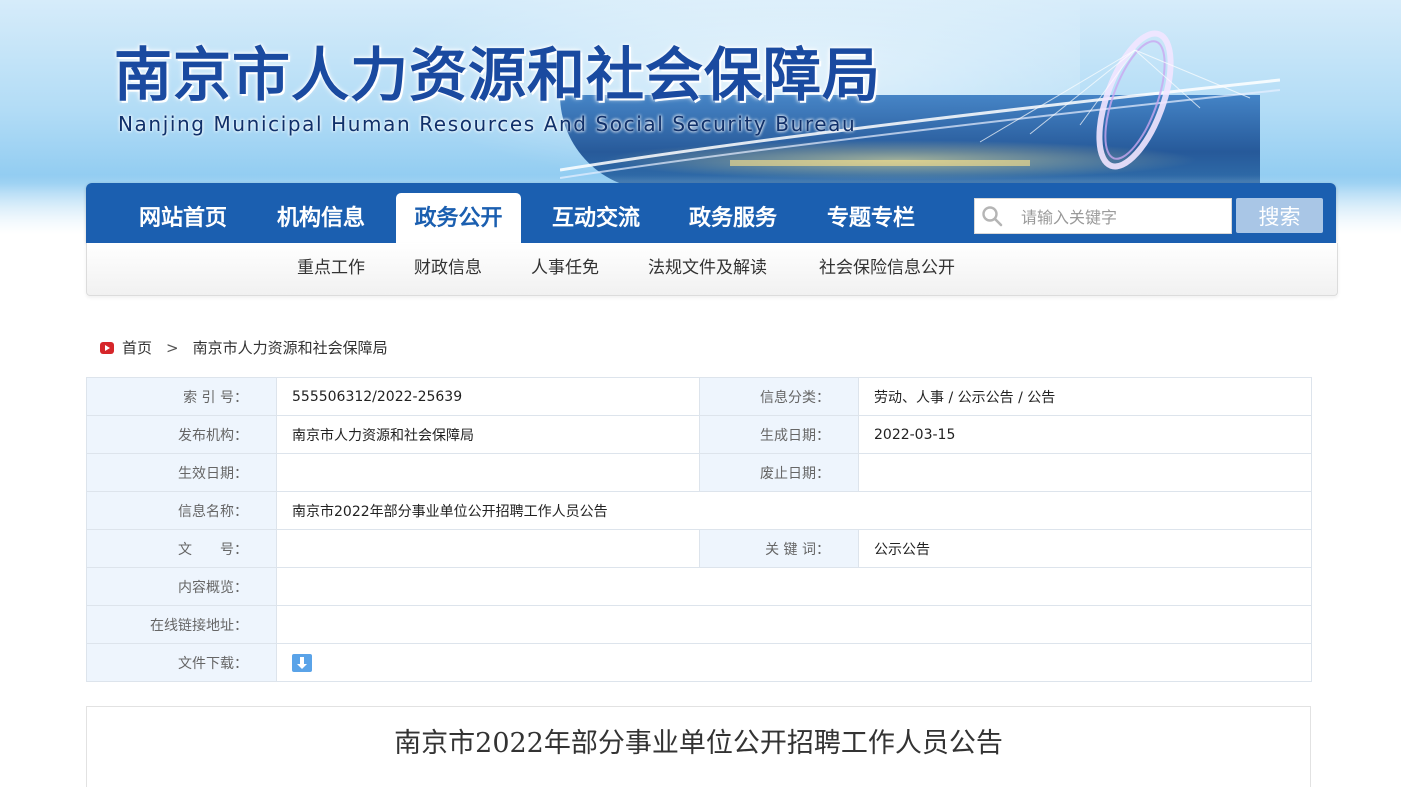 Image resolution: width=1401 pixels, height=787 pixels. What do you see at coordinates (1085, 472) in the screenshot?
I see `expiry-date-value` at bounding box center [1085, 472].